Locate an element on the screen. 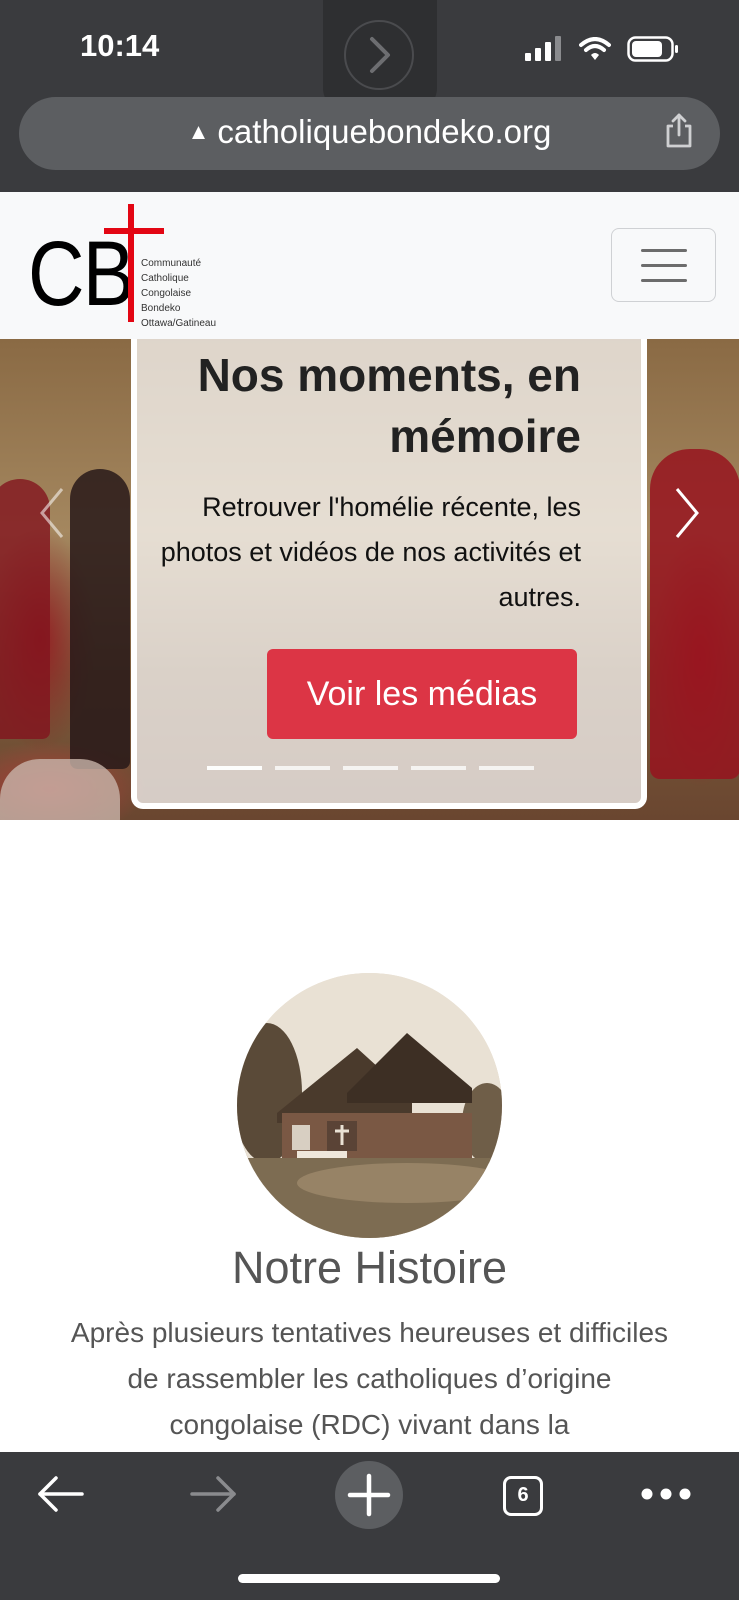 The image size is (739, 1600). hamburger-icon is located at coordinates (664, 250).